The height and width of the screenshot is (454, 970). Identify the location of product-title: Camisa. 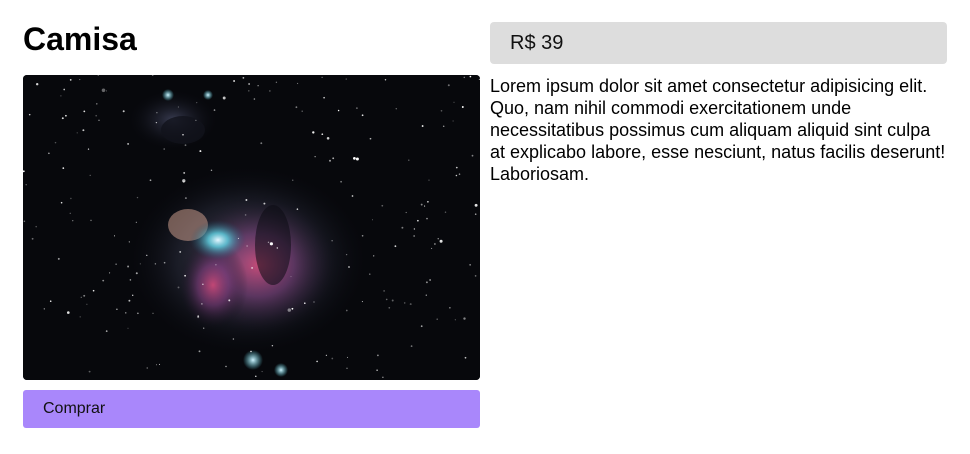
(80, 39).